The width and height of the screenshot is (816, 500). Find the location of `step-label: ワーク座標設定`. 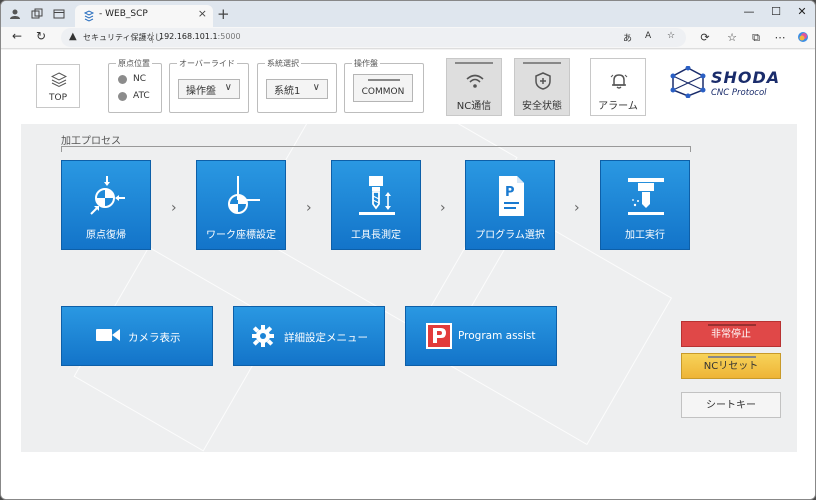

step-label: ワーク座標設定 is located at coordinates (241, 235).